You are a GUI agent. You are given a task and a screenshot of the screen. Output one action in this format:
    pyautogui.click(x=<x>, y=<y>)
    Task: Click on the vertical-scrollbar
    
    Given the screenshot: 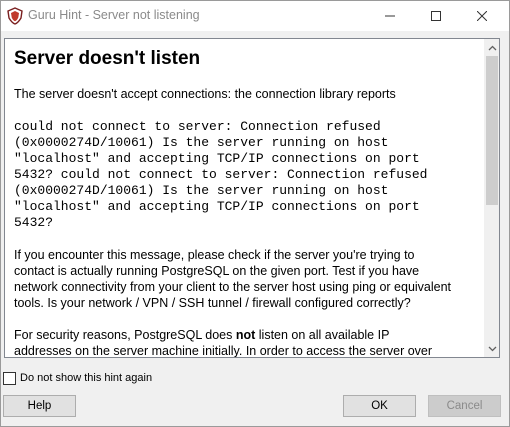 What is the action you would take?
    pyautogui.click(x=491, y=198)
    